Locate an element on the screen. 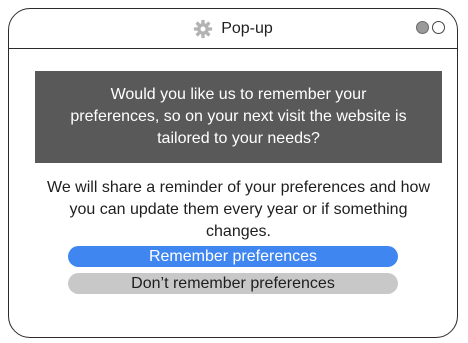 This screenshot has width=468, height=343. window-title: Pop-up is located at coordinates (247, 28).